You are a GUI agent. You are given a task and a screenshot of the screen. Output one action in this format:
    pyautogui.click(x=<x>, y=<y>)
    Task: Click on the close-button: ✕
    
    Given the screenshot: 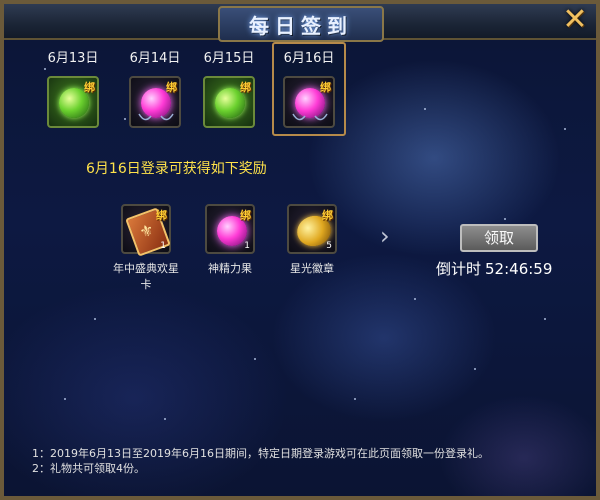 What is the action you would take?
    pyautogui.click(x=575, y=20)
    